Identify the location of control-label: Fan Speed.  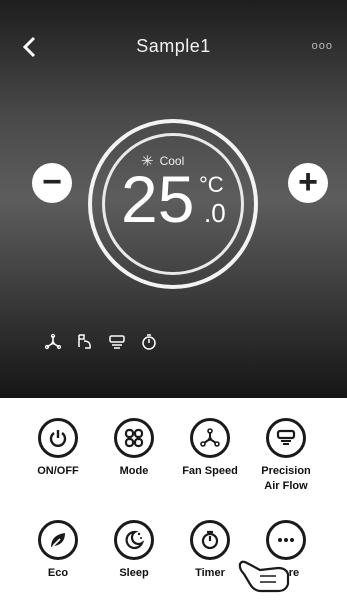
(210, 471).